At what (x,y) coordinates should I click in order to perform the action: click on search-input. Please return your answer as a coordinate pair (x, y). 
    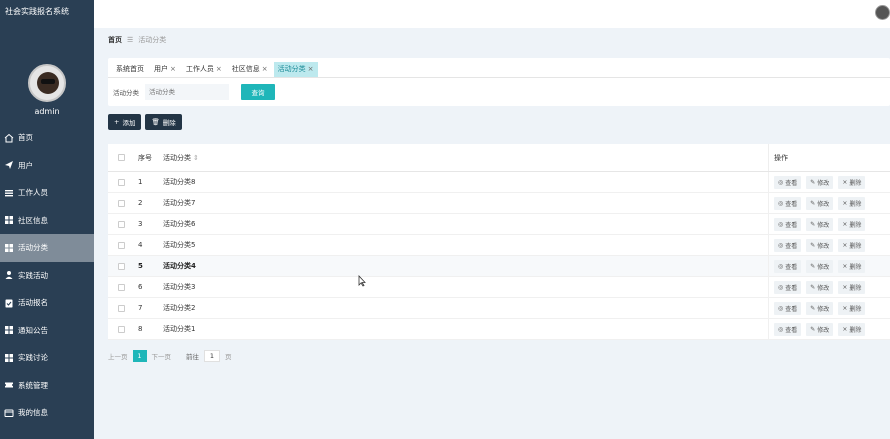
    Looking at the image, I should click on (187, 92).